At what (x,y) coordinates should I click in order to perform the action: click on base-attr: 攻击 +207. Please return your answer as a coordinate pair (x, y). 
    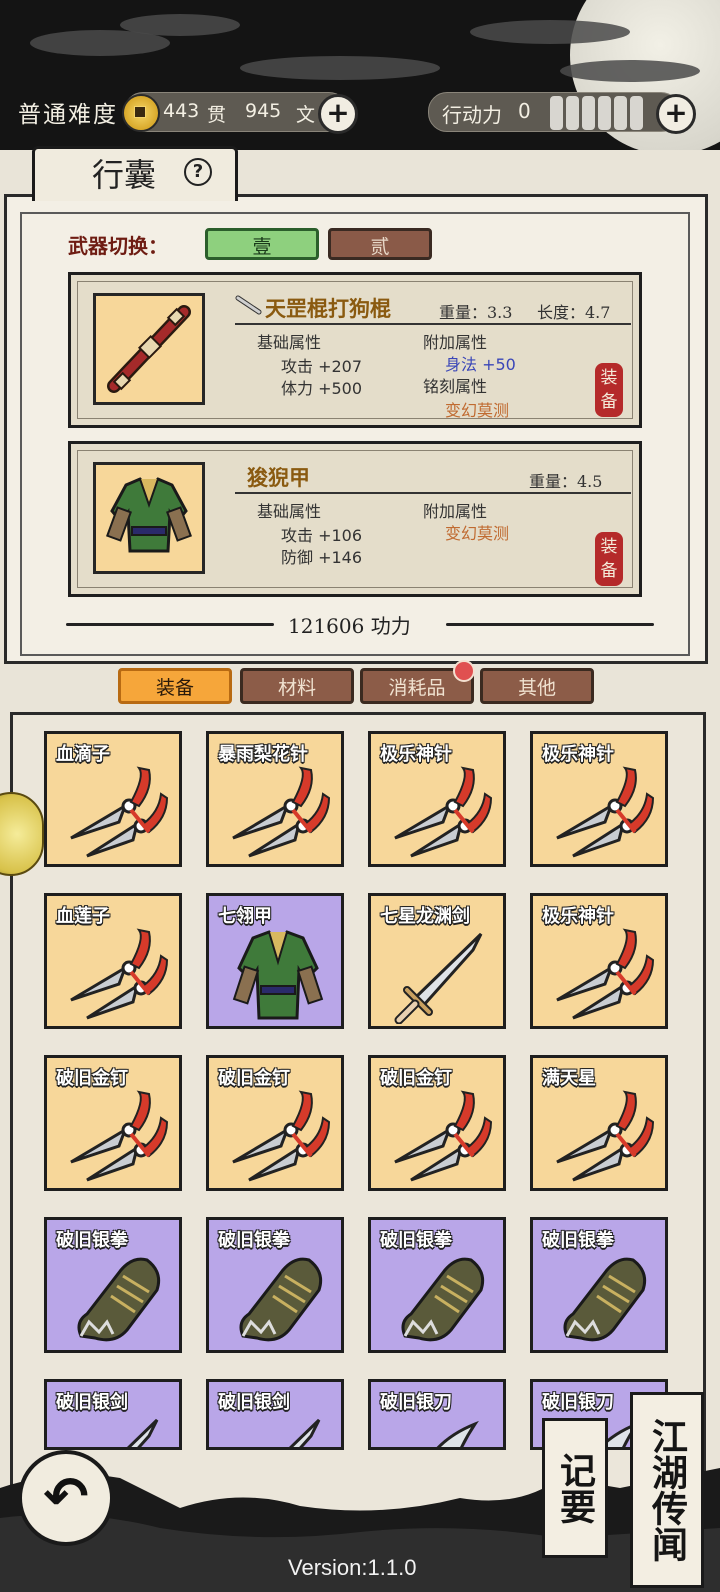
    Looking at the image, I should click on (322, 366).